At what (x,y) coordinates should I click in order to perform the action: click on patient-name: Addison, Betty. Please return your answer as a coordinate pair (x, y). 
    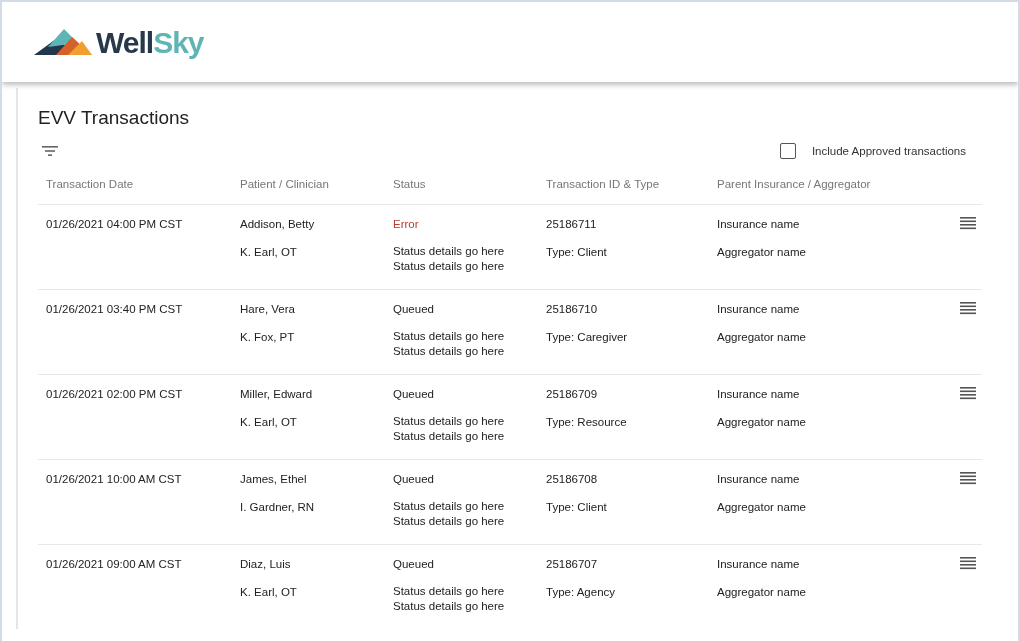
    Looking at the image, I should click on (278, 224).